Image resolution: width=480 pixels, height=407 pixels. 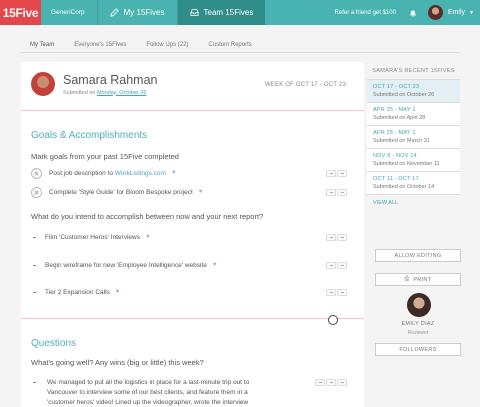 What do you see at coordinates (406, 164) in the screenshot?
I see `recent-submitted: Submitted on November 11` at bounding box center [406, 164].